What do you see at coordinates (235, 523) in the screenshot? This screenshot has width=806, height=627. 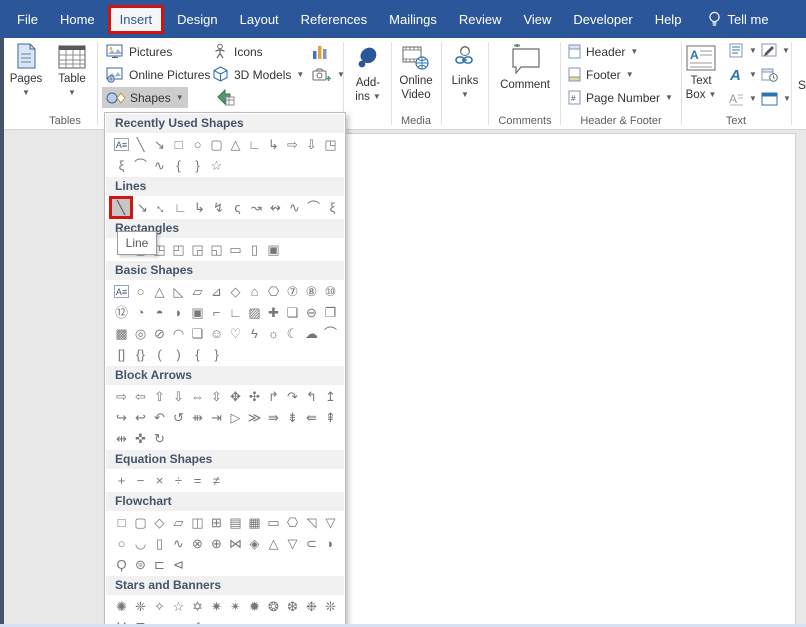 I see `shape-document: ▤` at bounding box center [235, 523].